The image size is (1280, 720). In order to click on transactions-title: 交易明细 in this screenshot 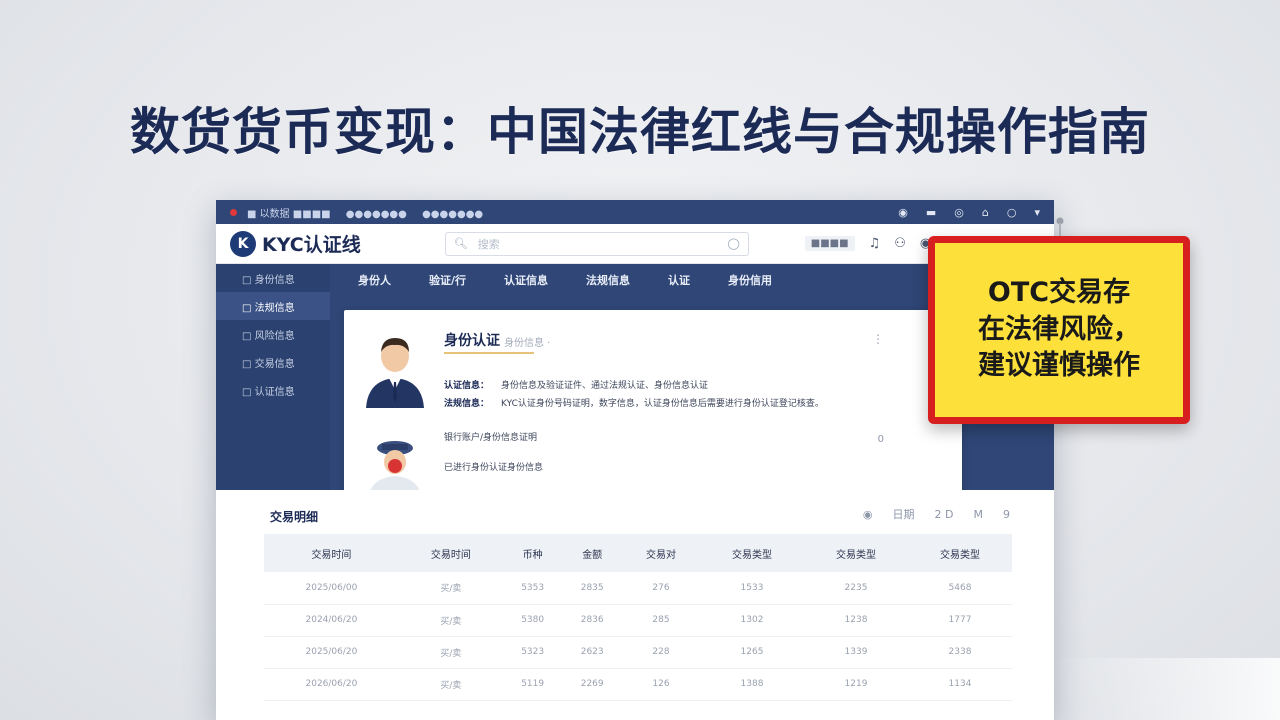, I will do `click(294, 517)`.